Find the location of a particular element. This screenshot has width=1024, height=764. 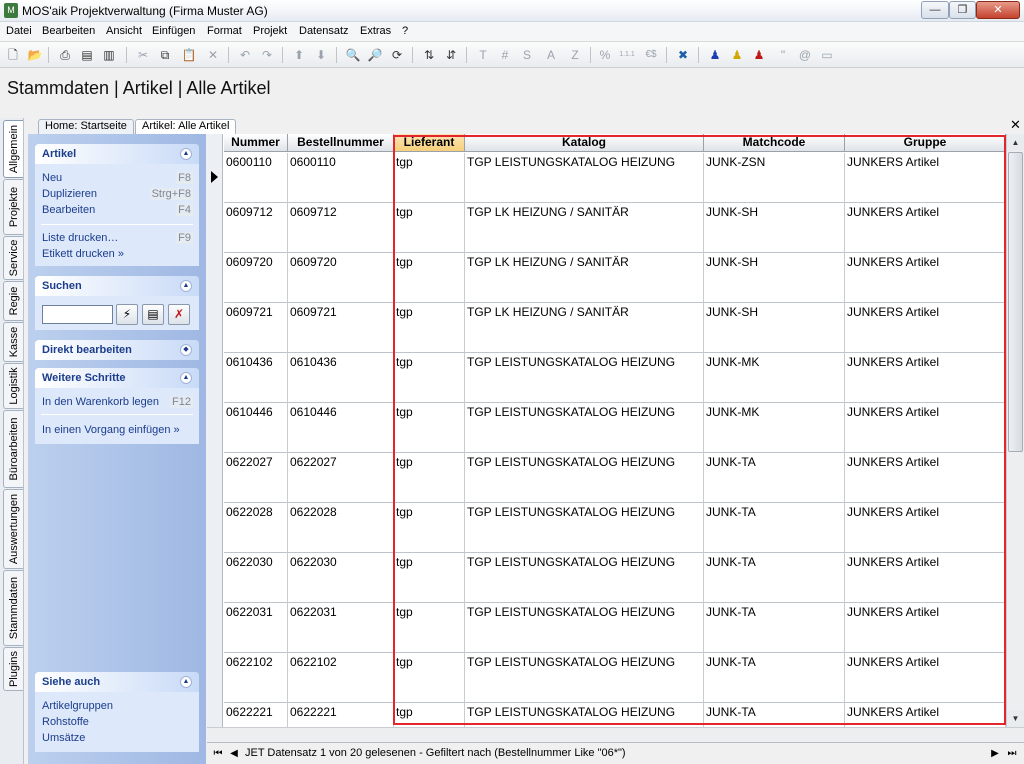

action-warenkorb: In den Warenkorb legen is located at coordinates (100, 402).